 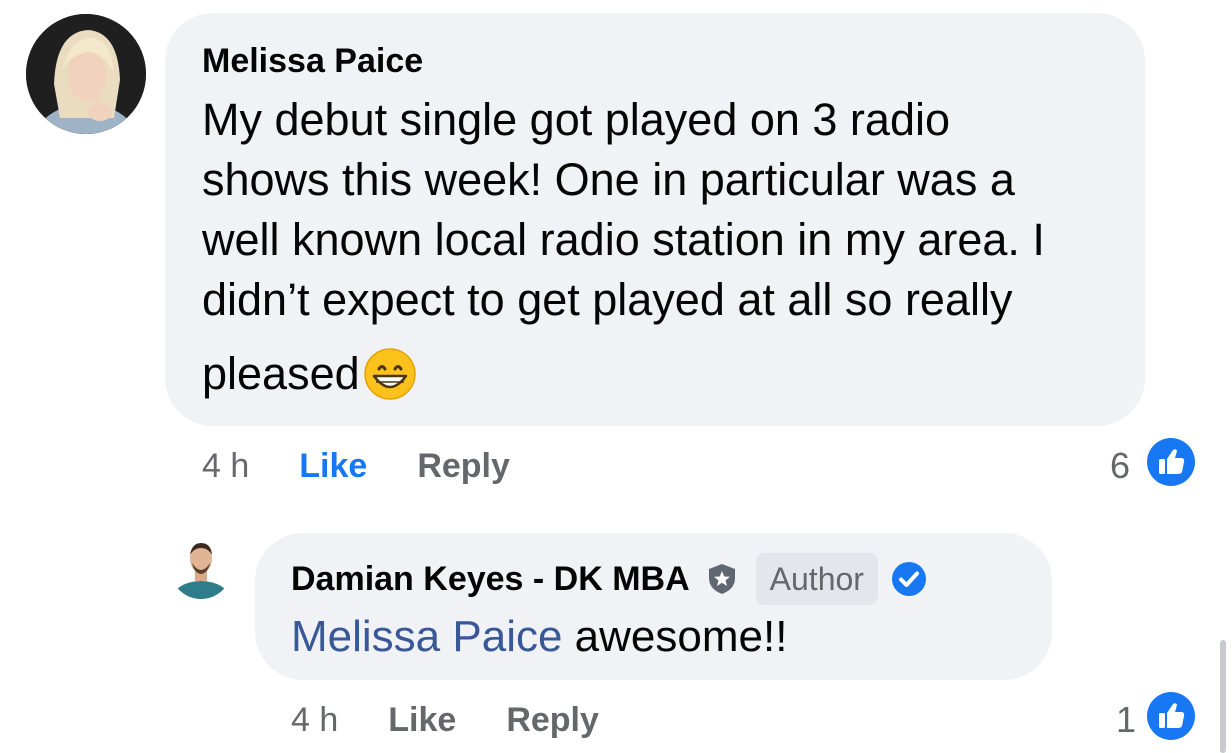 What do you see at coordinates (909, 579) in the screenshot?
I see `verified-check-icon` at bounding box center [909, 579].